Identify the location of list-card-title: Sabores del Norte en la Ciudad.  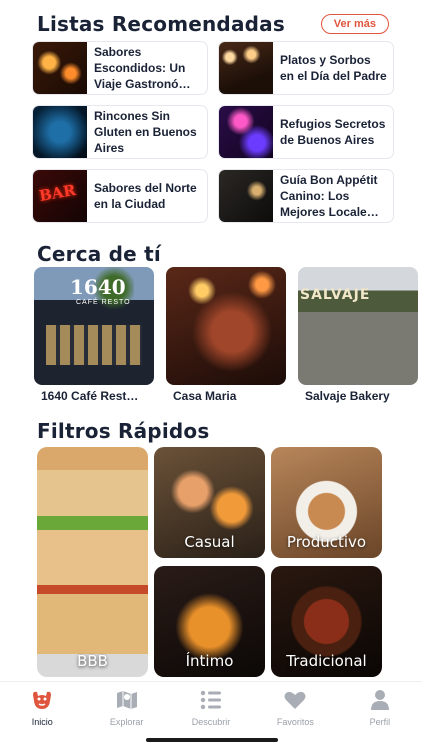
(145, 196).